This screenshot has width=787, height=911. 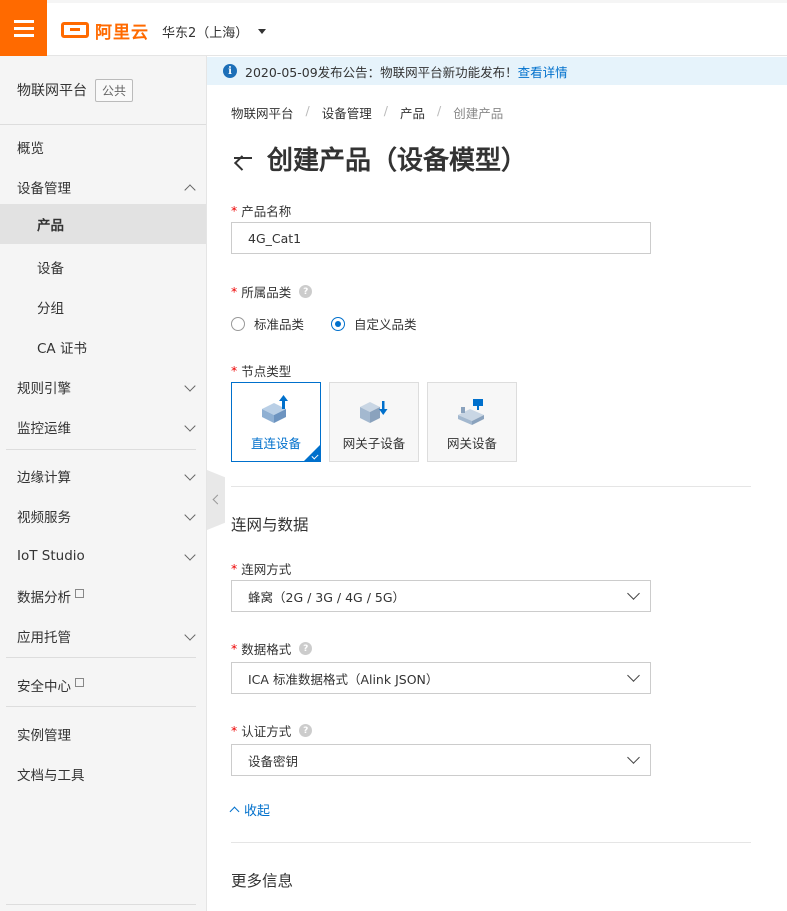 I want to click on sidebar-item-label: 安全中心, so click(x=44, y=687).